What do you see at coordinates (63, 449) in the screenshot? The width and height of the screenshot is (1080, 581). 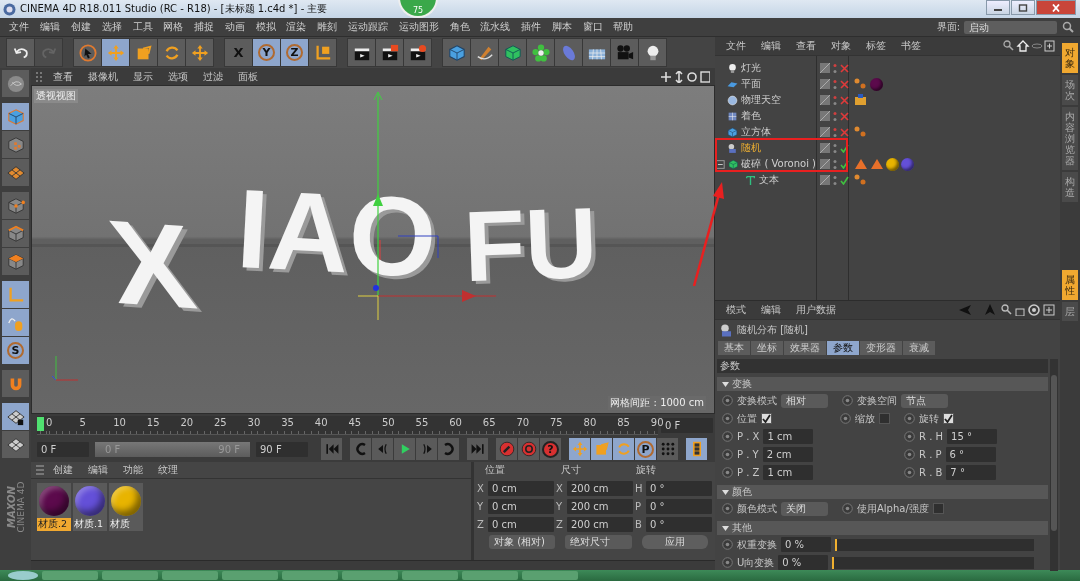 I see `start-frame-field: 0 F` at bounding box center [63, 449].